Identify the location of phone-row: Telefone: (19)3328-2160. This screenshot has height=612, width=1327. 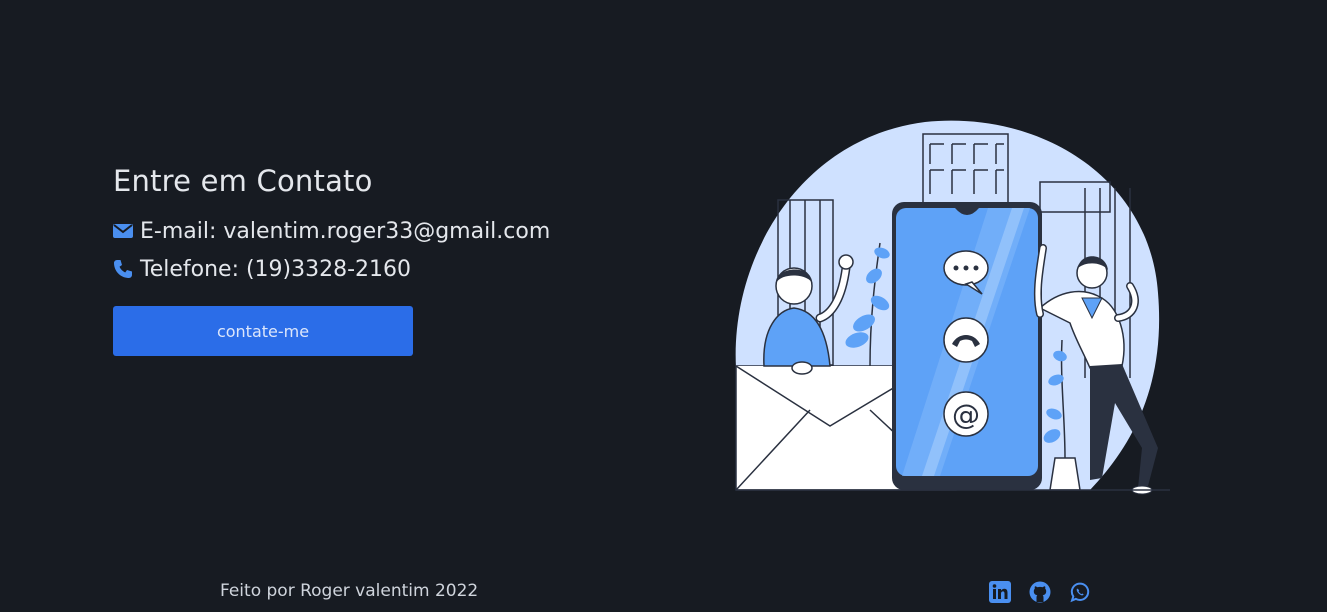
(373, 269).